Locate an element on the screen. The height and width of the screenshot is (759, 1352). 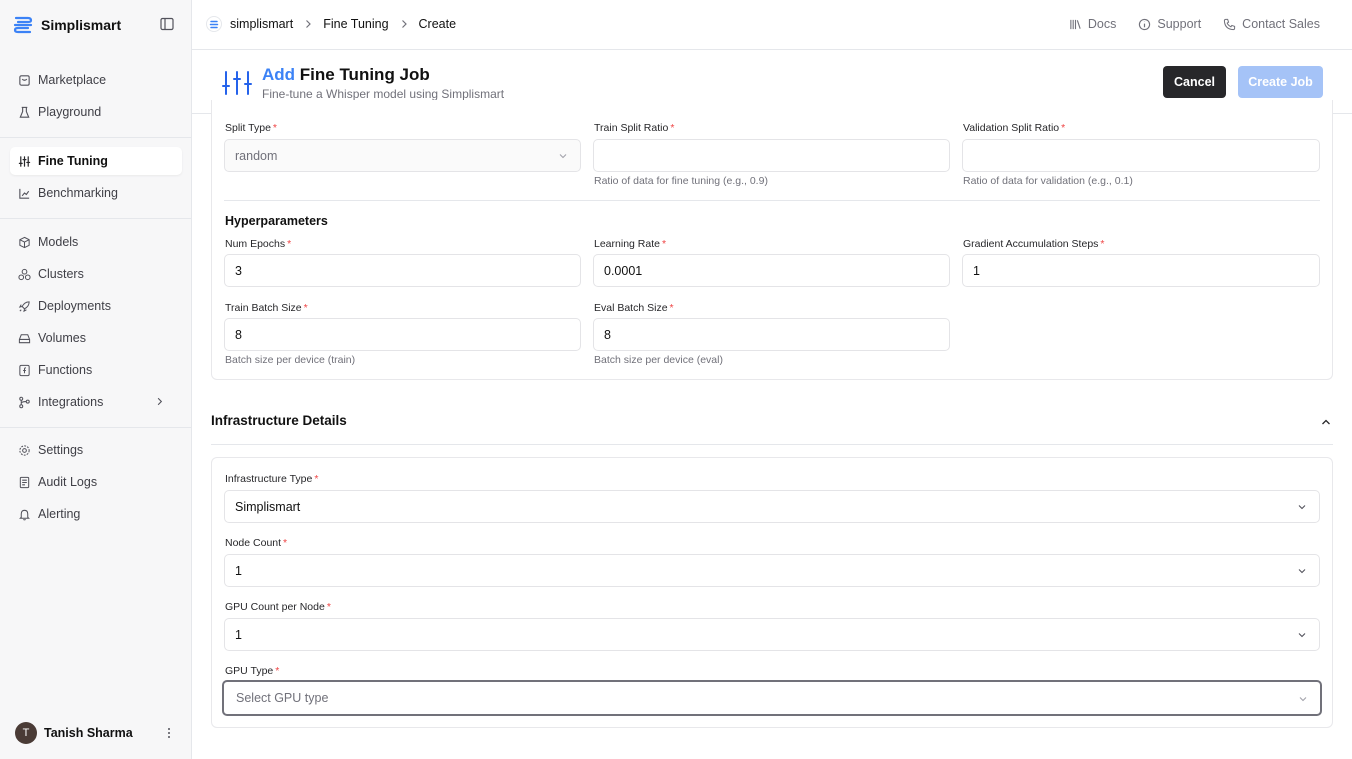
train-split-ratio-input is located at coordinates (771, 155).